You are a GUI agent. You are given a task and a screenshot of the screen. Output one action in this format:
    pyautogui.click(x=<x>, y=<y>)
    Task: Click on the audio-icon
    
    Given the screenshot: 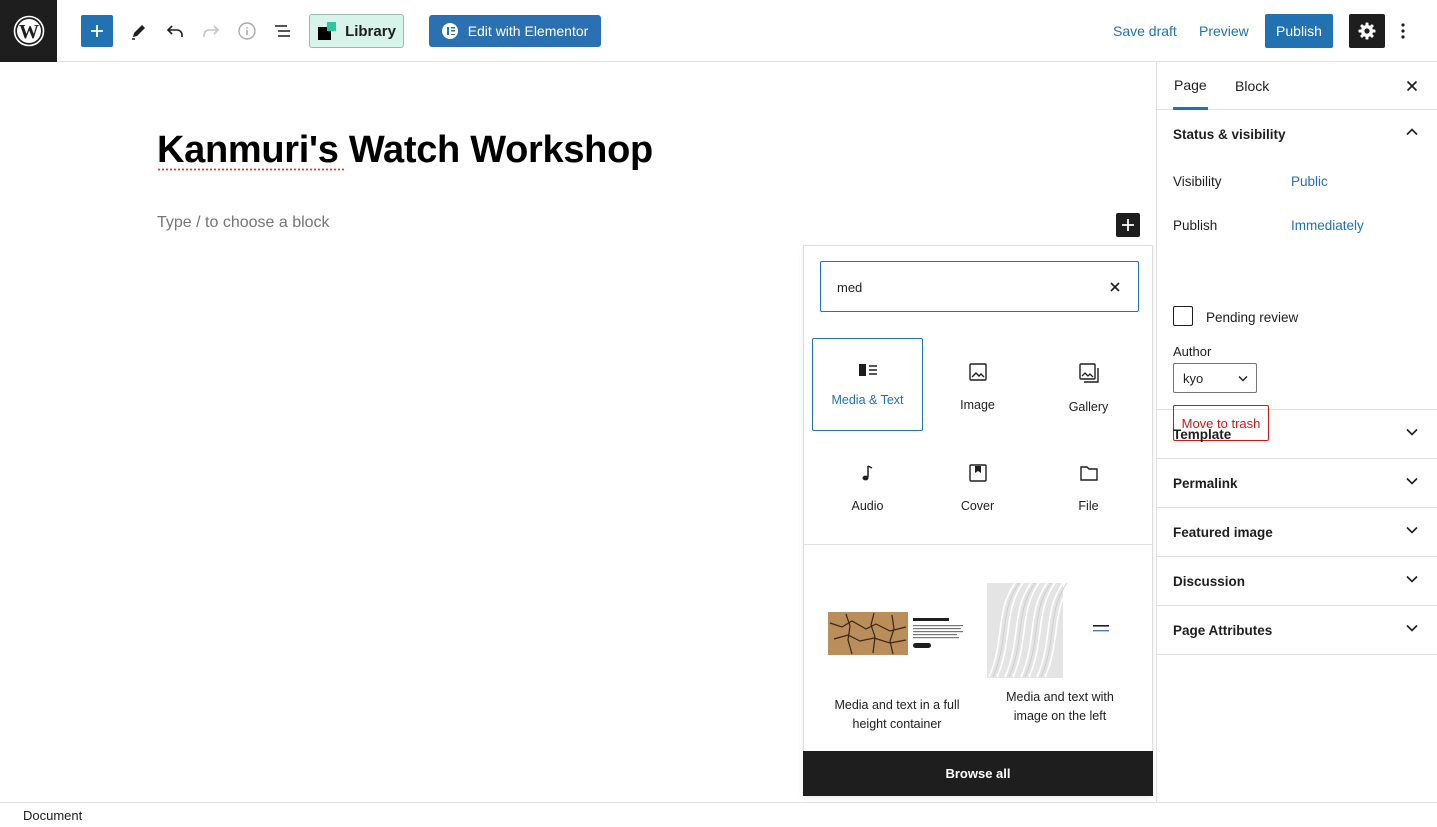 What is the action you would take?
    pyautogui.click(x=867, y=473)
    